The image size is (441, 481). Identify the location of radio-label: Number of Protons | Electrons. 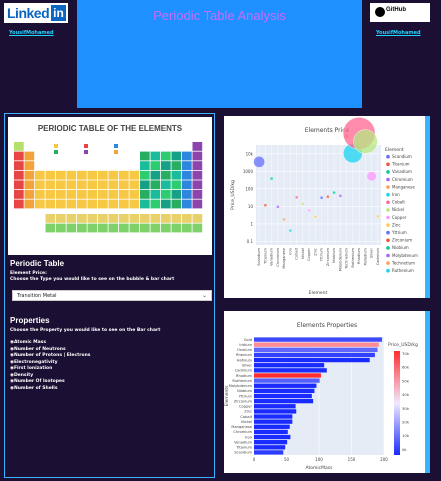
(52, 355).